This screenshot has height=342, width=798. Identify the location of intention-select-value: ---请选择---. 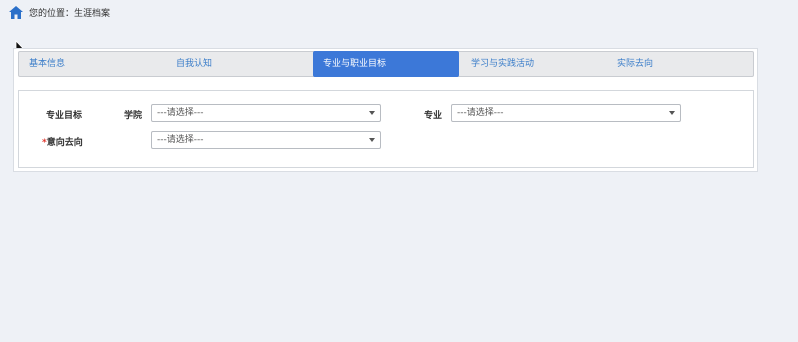
(180, 140).